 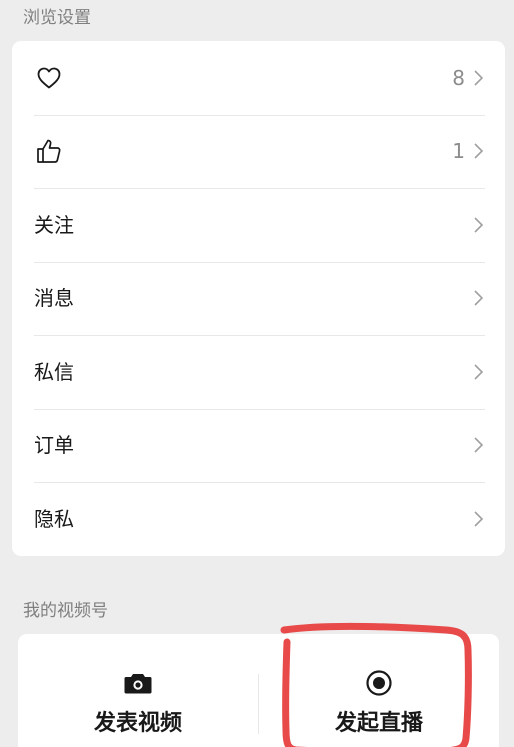 I want to click on orders-row: 订单, so click(x=258, y=445).